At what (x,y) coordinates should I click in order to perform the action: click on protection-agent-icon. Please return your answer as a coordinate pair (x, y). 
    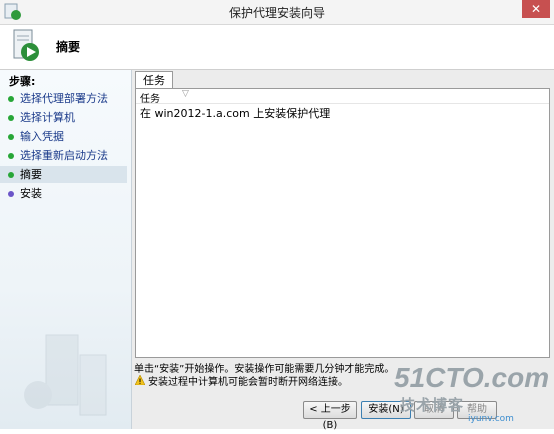
    Looking at the image, I should click on (26, 45).